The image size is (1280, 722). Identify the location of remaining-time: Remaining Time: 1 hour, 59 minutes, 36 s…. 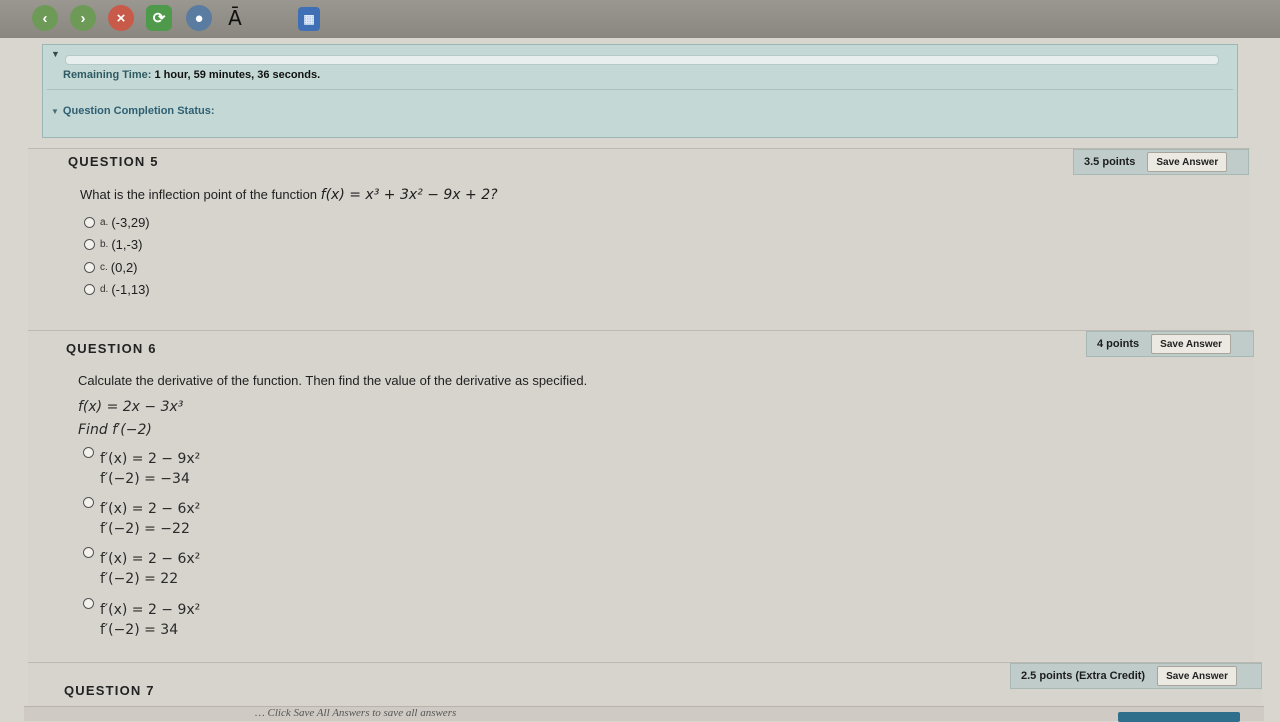
(191, 75).